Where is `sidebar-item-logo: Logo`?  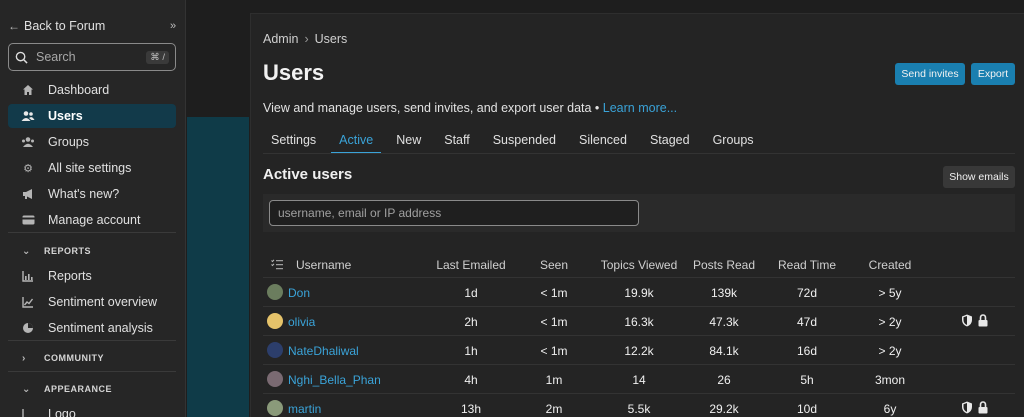 sidebar-item-logo: Logo is located at coordinates (92, 409).